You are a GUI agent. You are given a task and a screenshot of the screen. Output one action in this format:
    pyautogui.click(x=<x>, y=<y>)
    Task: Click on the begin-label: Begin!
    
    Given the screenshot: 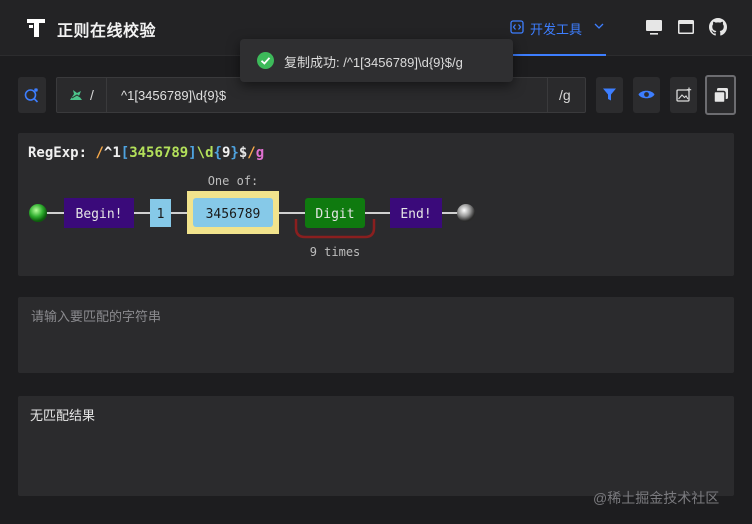 What is the action you would take?
    pyautogui.click(x=99, y=214)
    